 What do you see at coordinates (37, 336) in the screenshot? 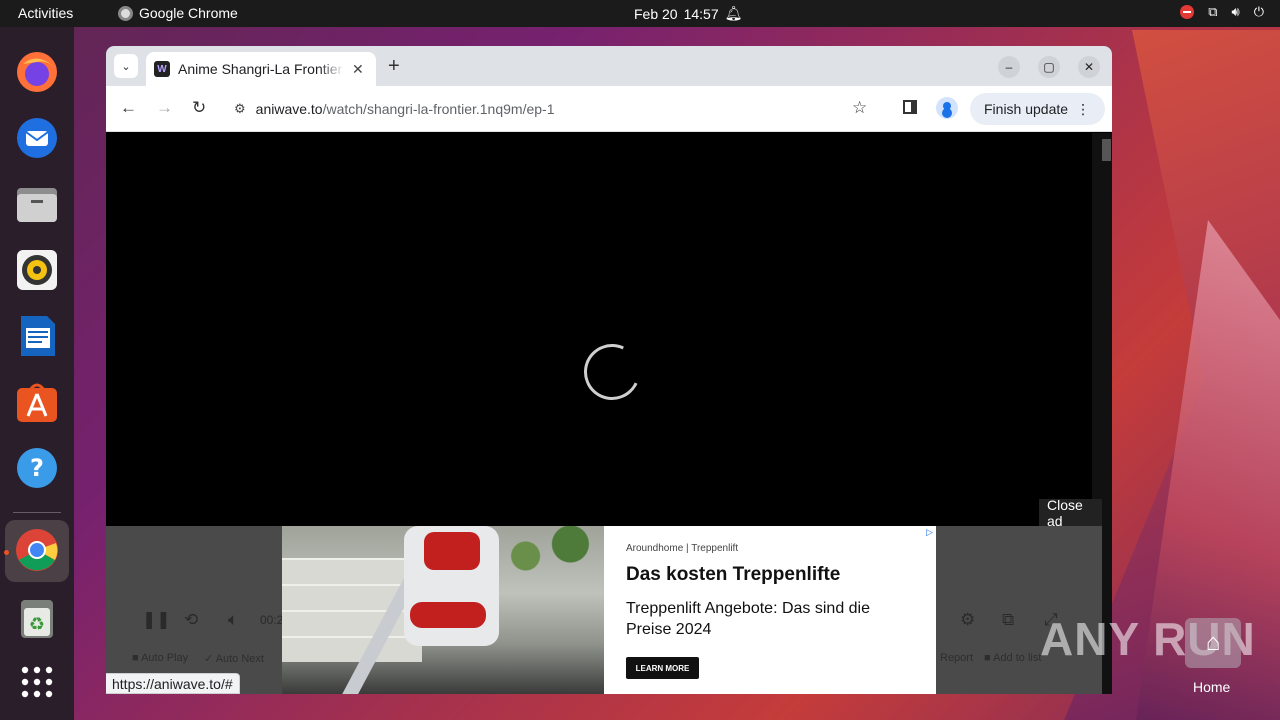
I see `writer-icon` at bounding box center [37, 336].